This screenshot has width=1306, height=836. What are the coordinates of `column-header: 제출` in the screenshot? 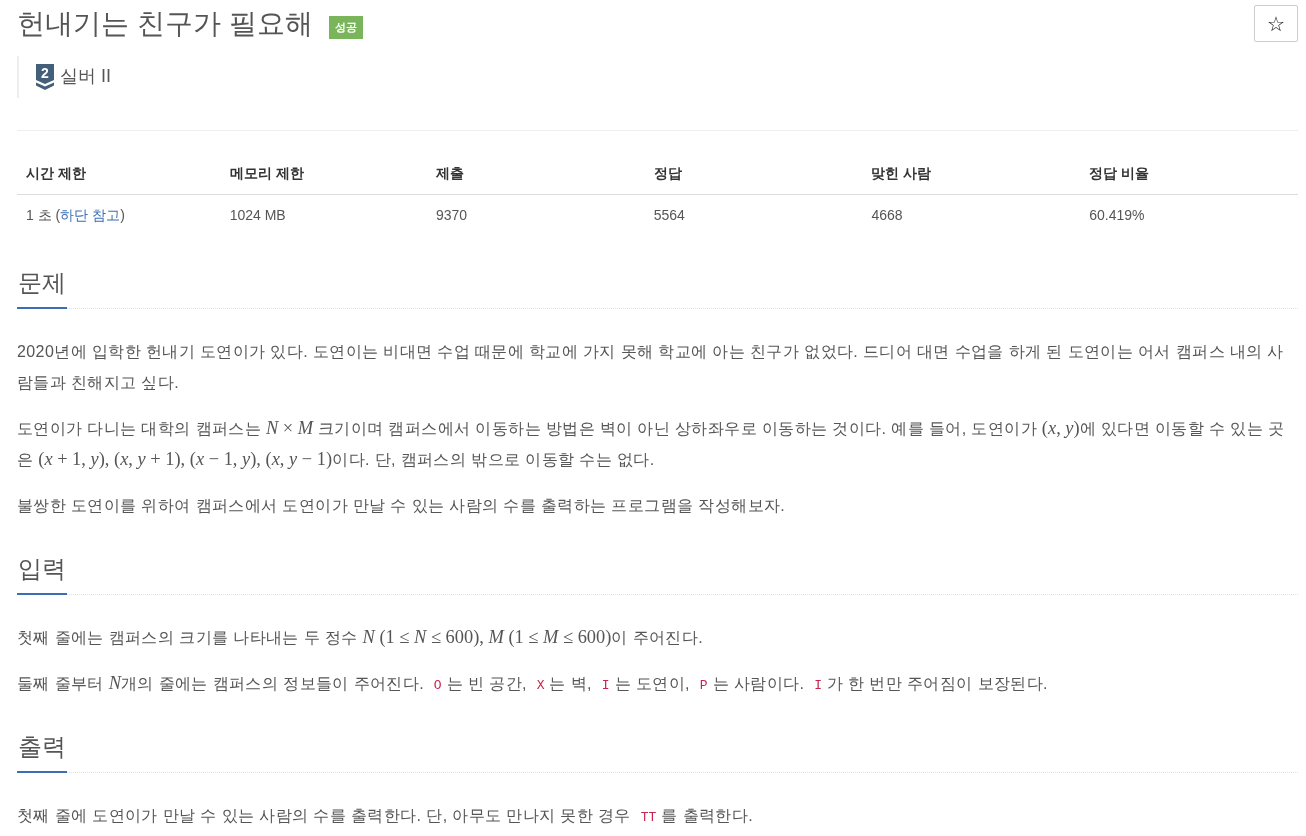 It's located at (535, 173).